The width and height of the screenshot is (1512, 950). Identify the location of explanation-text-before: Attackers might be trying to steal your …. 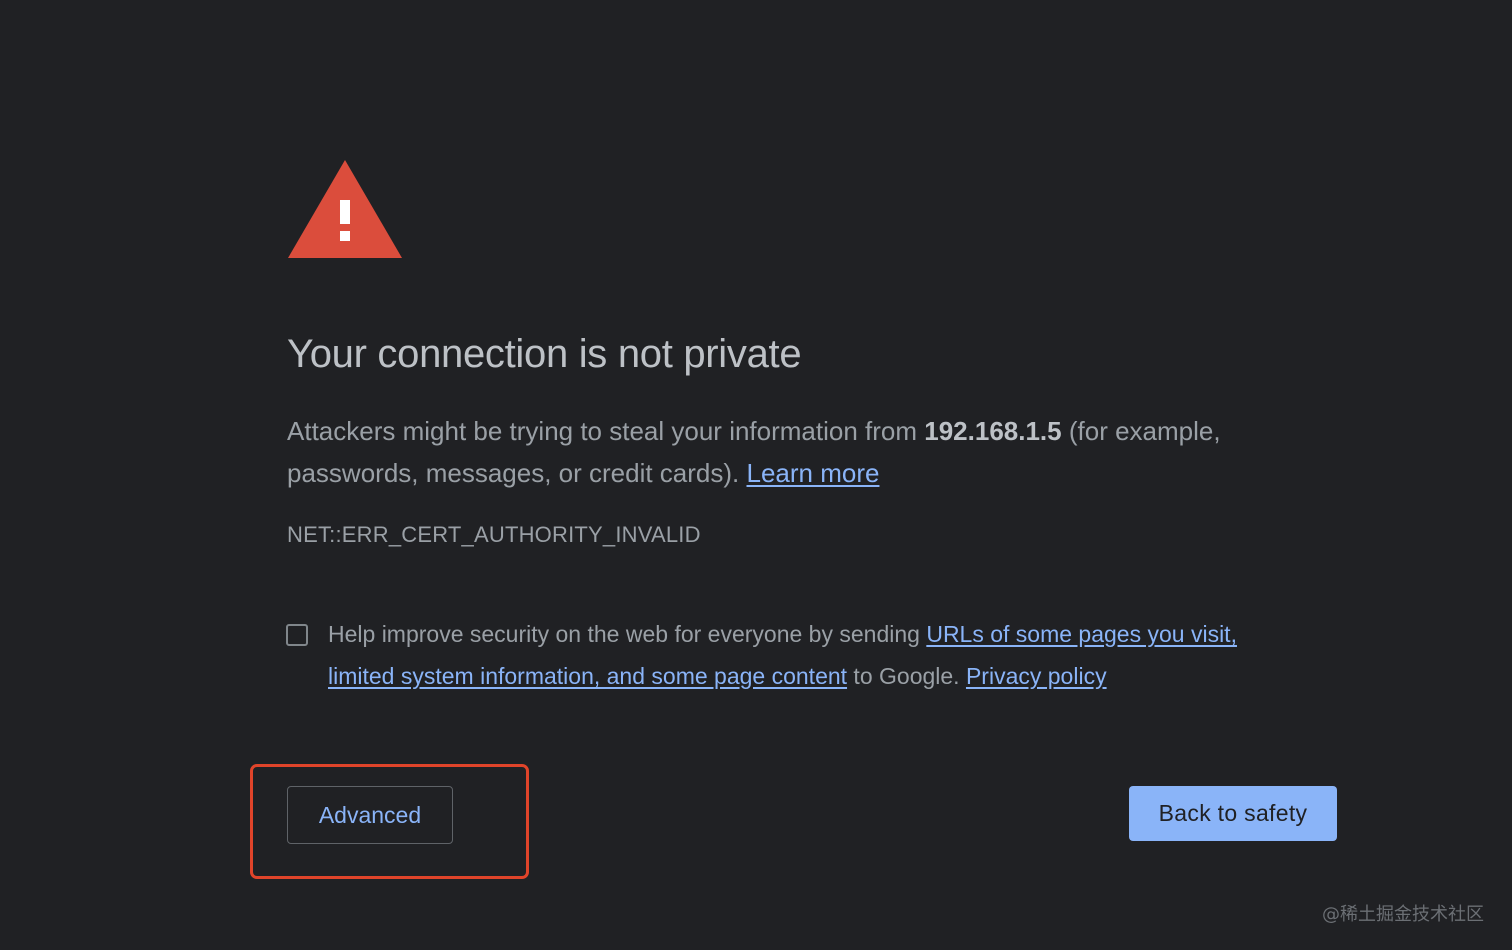
(606, 431).